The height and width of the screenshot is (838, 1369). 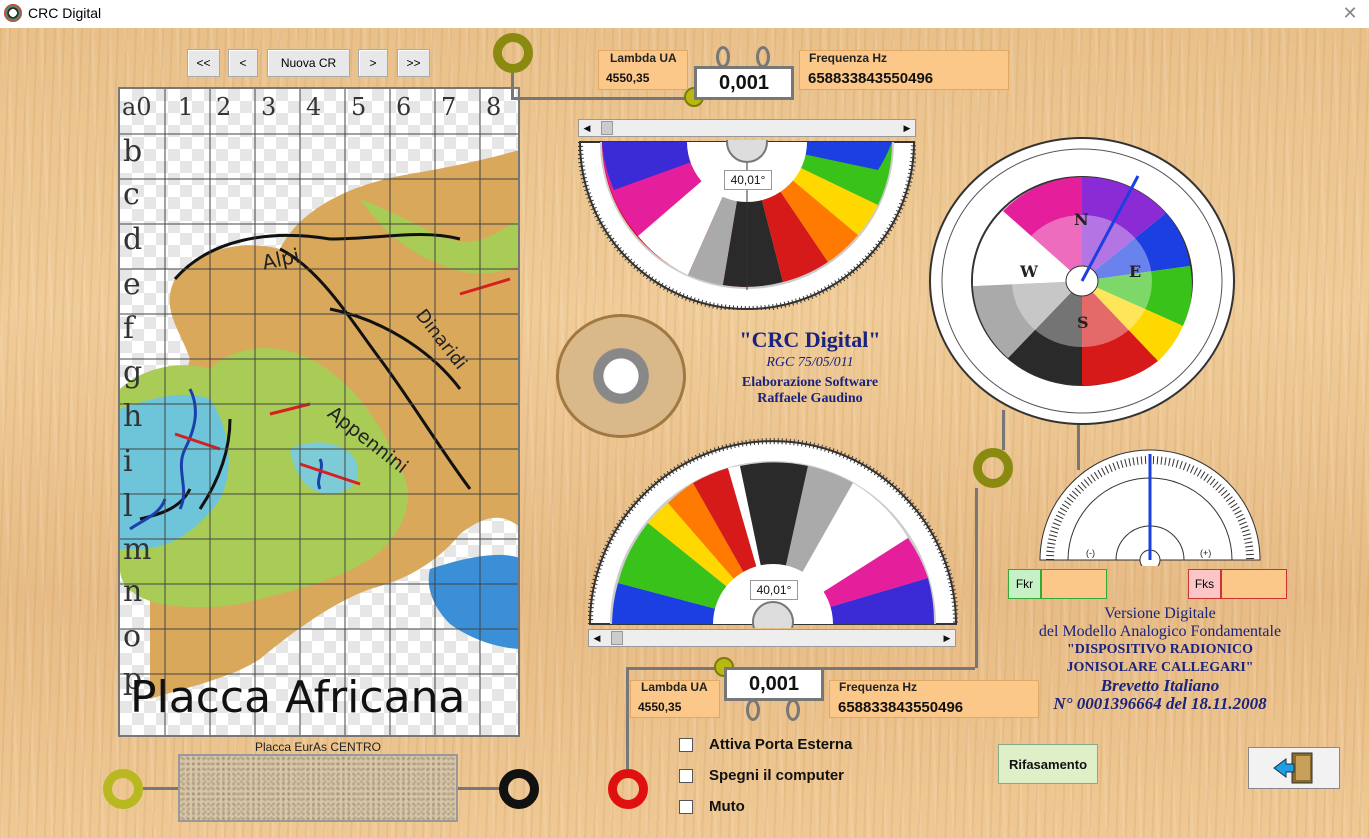 I want to click on mid-right-ring, so click(x=993, y=468).